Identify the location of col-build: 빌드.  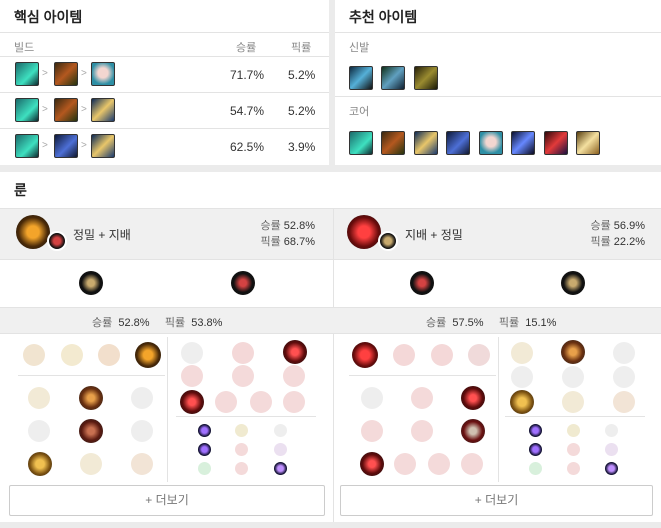
(24, 48).